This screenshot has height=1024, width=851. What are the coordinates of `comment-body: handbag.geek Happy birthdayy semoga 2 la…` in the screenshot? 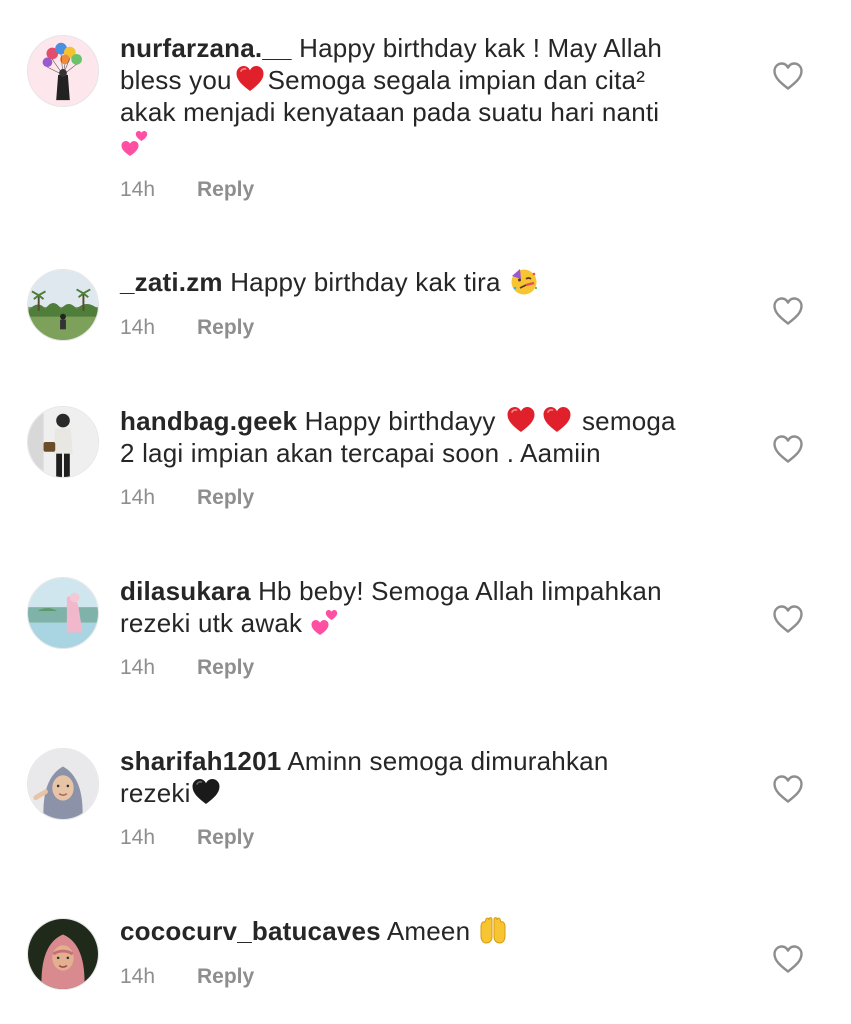 It's located at (430, 437).